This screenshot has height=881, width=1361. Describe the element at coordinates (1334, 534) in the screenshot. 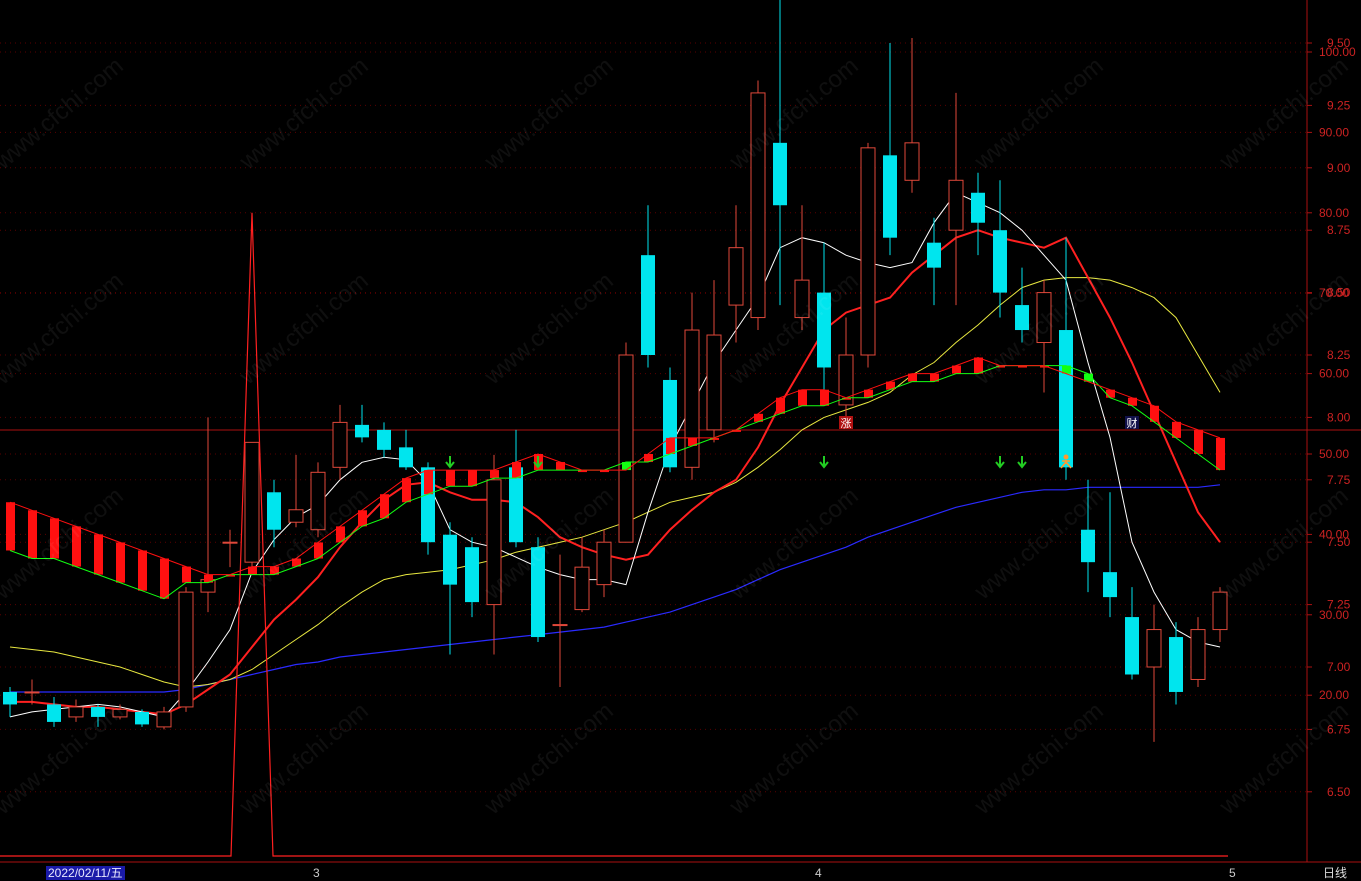

I see `osc-tick-label: 40.00` at that location.